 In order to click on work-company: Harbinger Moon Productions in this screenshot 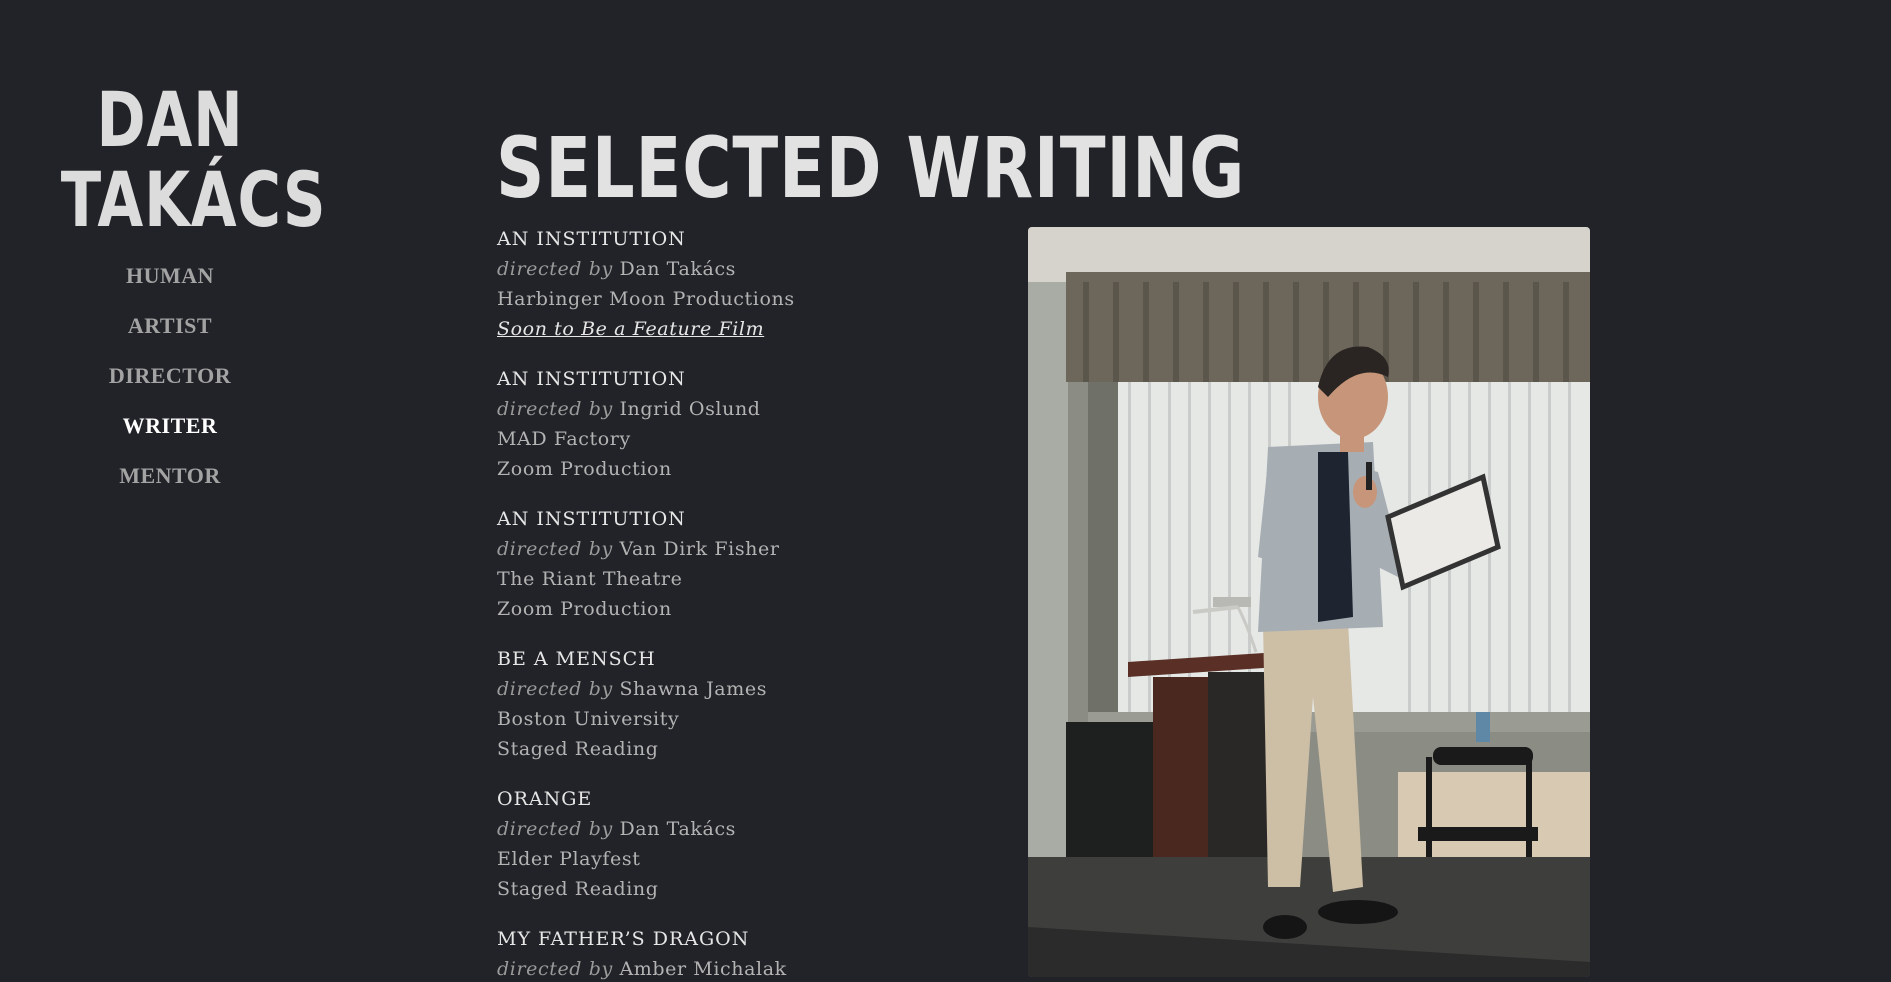, I will do `click(646, 299)`.